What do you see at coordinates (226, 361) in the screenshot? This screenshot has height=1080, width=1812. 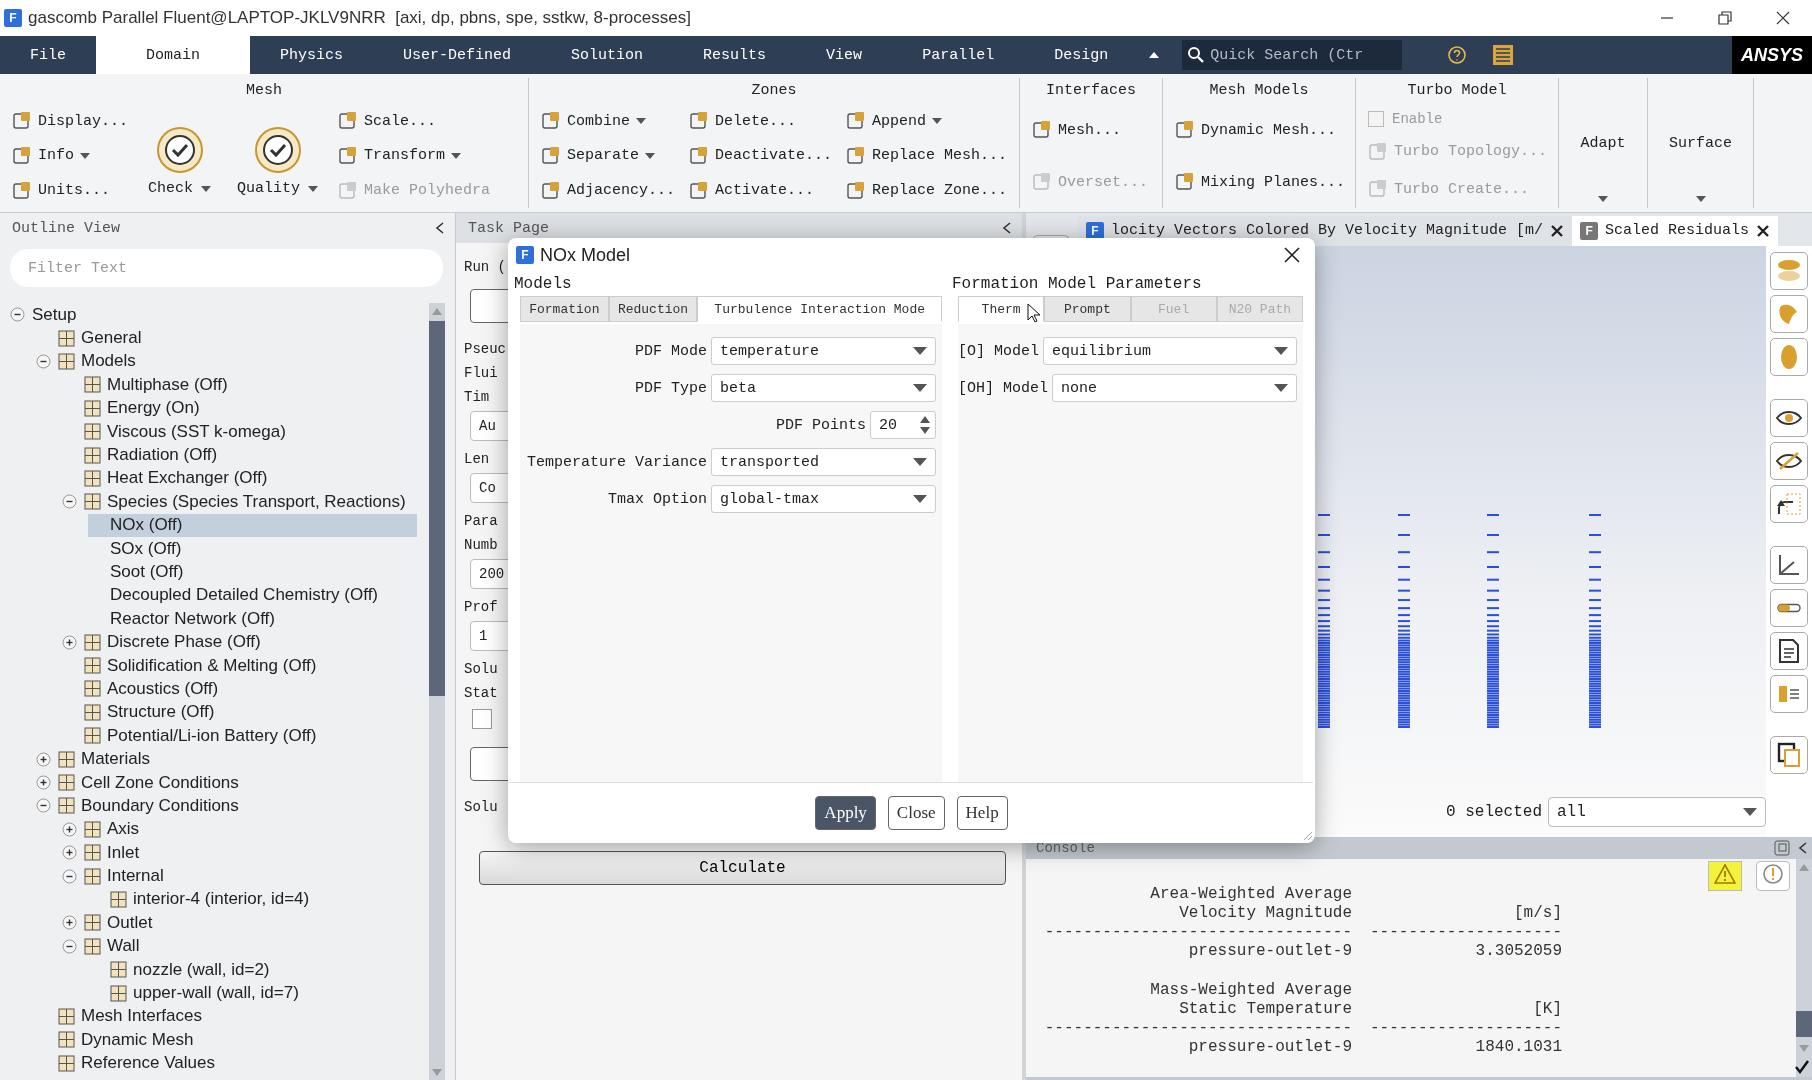 I see `tree-item: Models` at bounding box center [226, 361].